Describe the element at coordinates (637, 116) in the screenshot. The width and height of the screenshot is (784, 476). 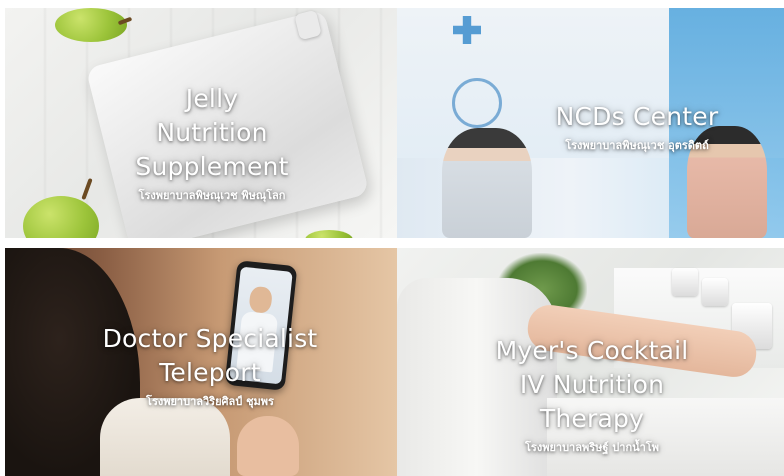
I see `card-title-line: NCDs Center` at that location.